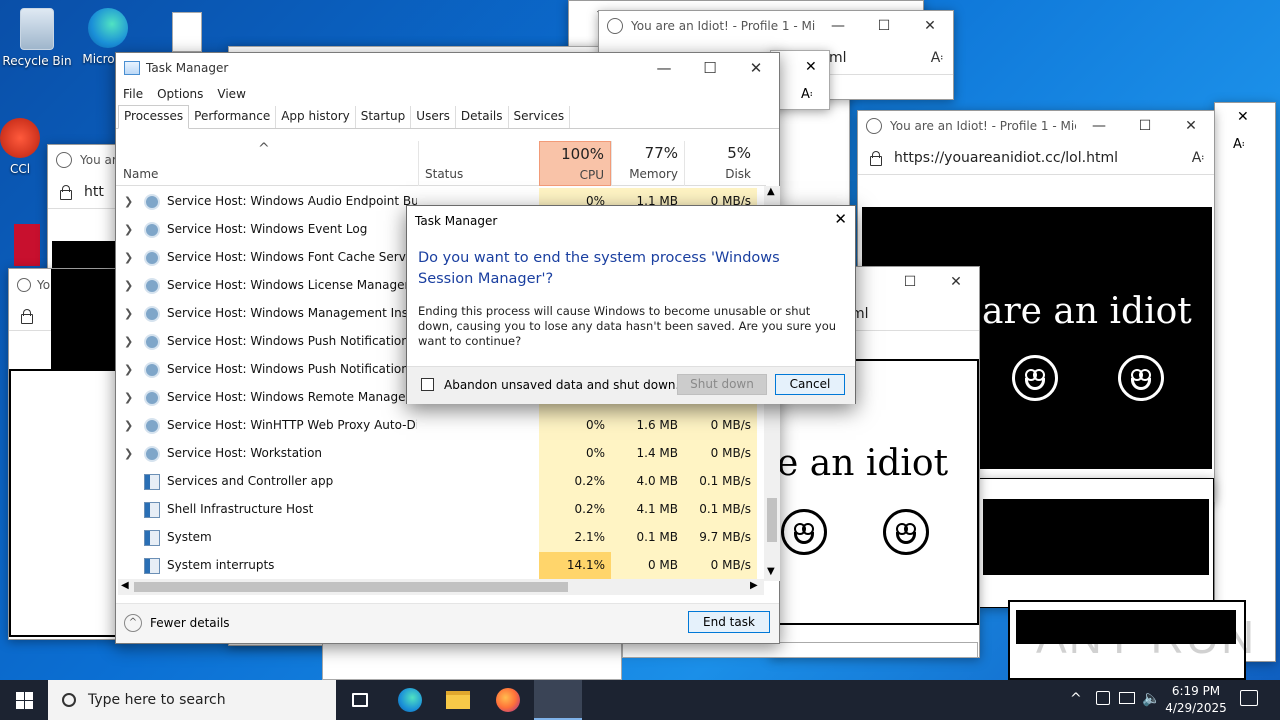 This screenshot has width=1280, height=720. What do you see at coordinates (180, 94) in the screenshot?
I see `menu-options: Options` at bounding box center [180, 94].